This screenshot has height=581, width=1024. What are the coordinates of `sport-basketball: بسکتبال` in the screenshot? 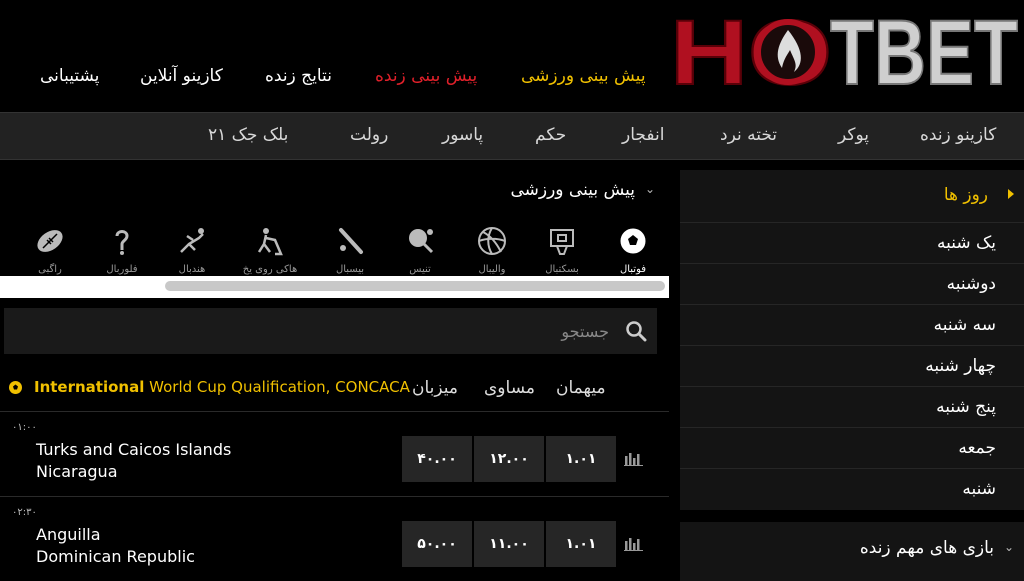 It's located at (562, 251).